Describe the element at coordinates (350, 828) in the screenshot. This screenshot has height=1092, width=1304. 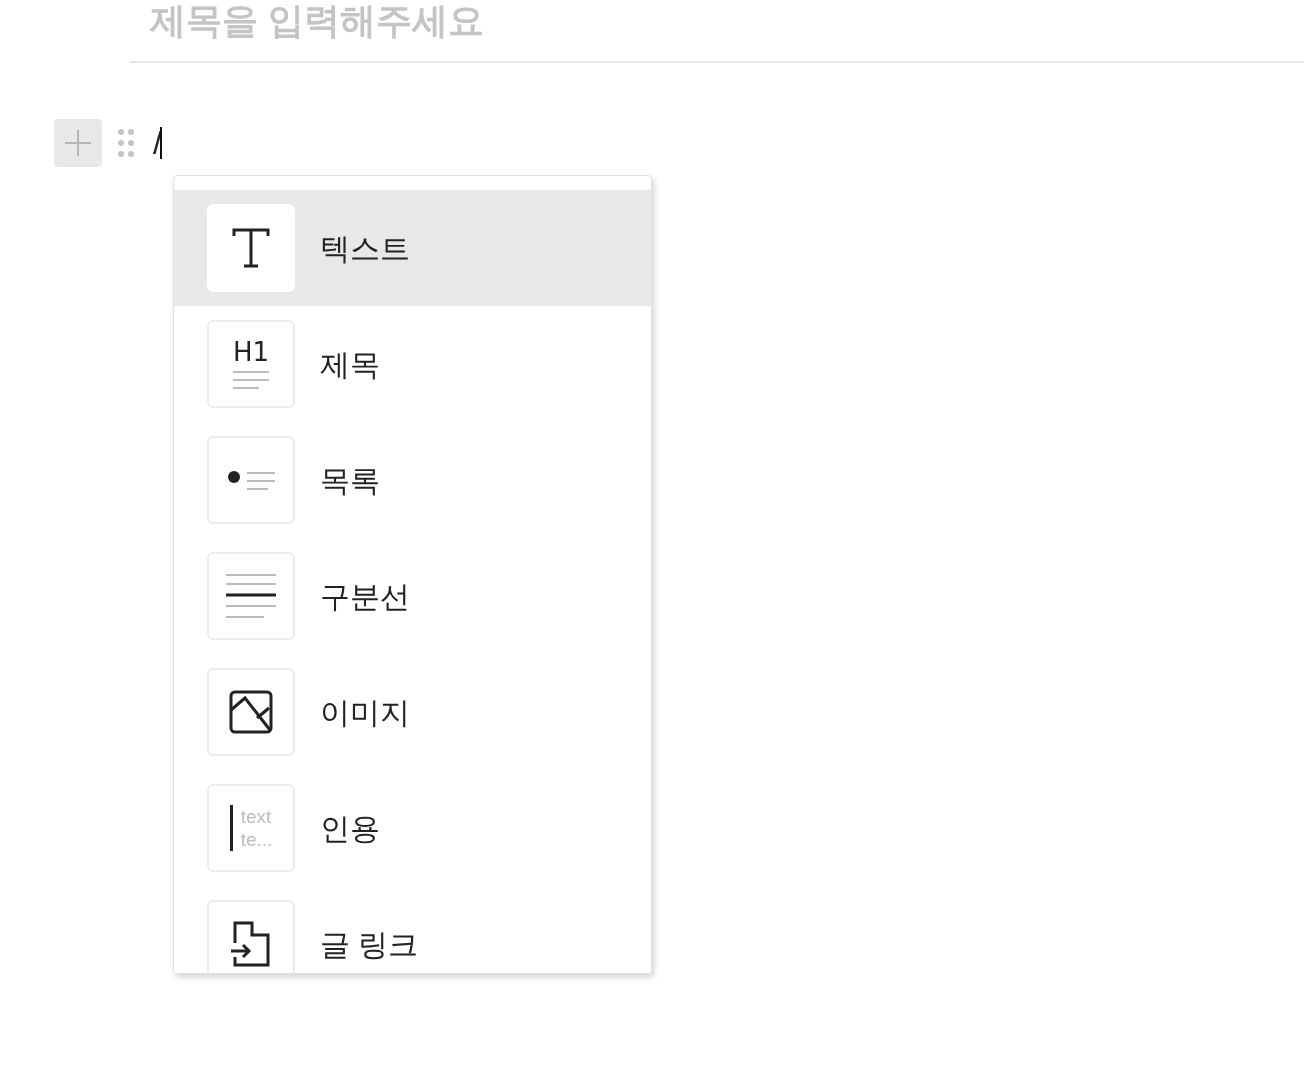
I see `menu-item-label: 인용` at that location.